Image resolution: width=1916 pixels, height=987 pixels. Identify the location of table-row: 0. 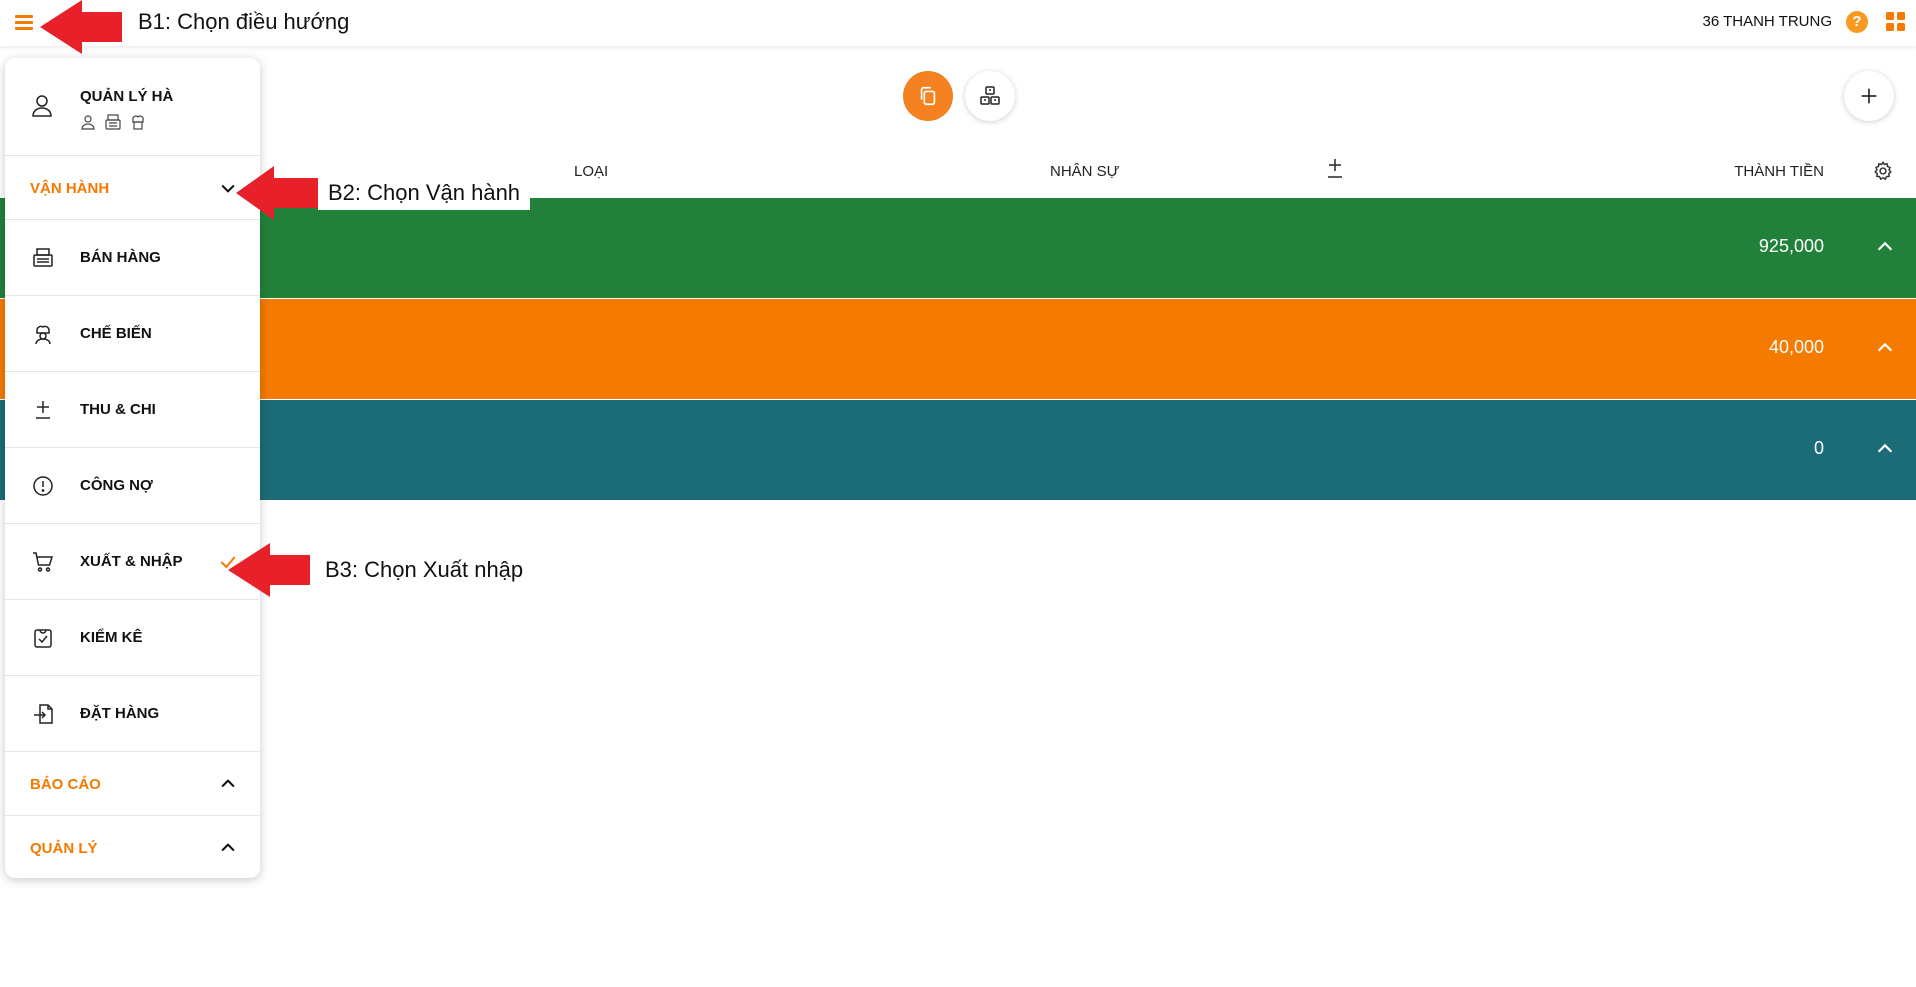
(958, 450).